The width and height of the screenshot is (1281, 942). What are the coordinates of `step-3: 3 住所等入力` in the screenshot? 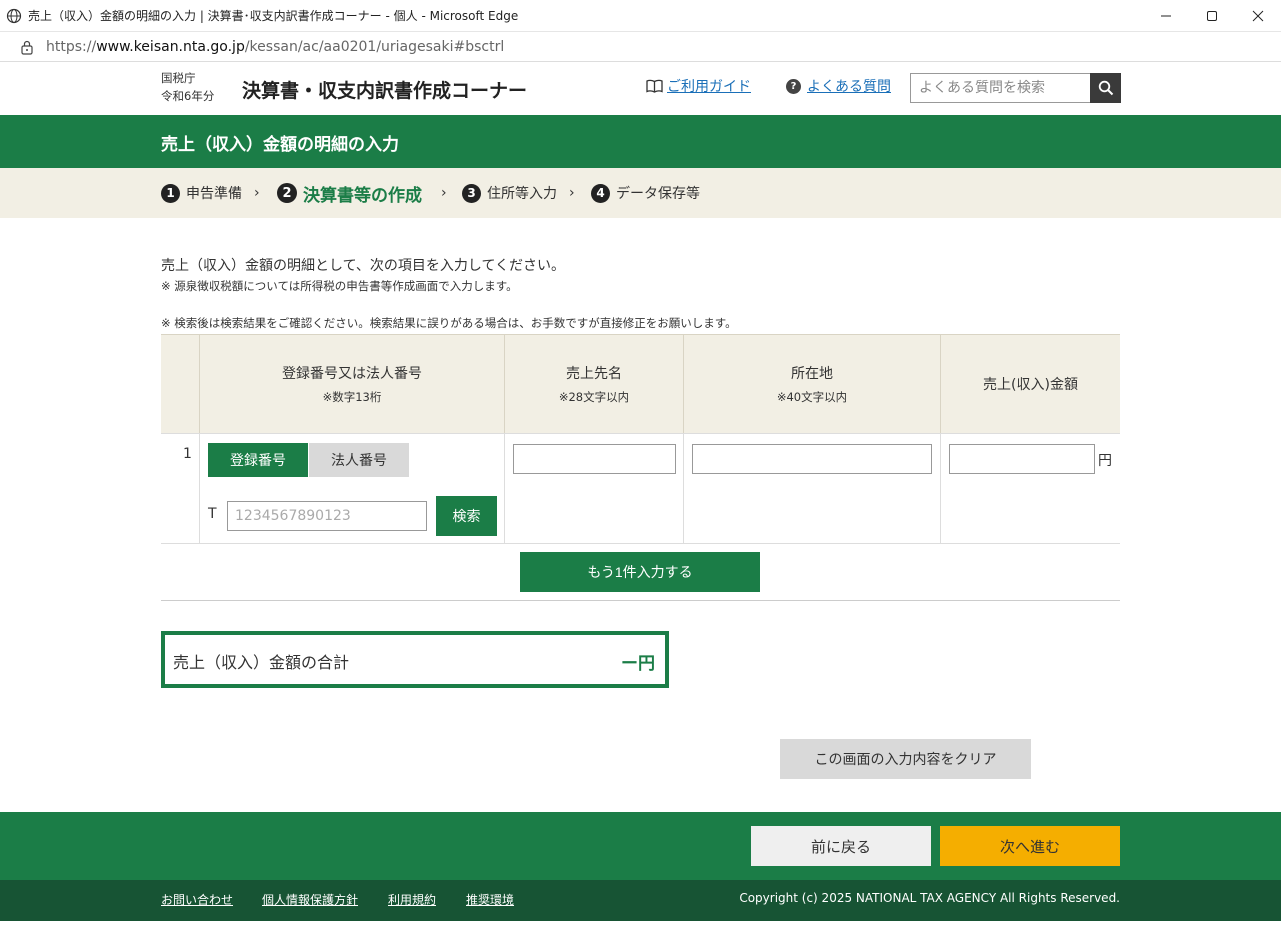 It's located at (509, 193).